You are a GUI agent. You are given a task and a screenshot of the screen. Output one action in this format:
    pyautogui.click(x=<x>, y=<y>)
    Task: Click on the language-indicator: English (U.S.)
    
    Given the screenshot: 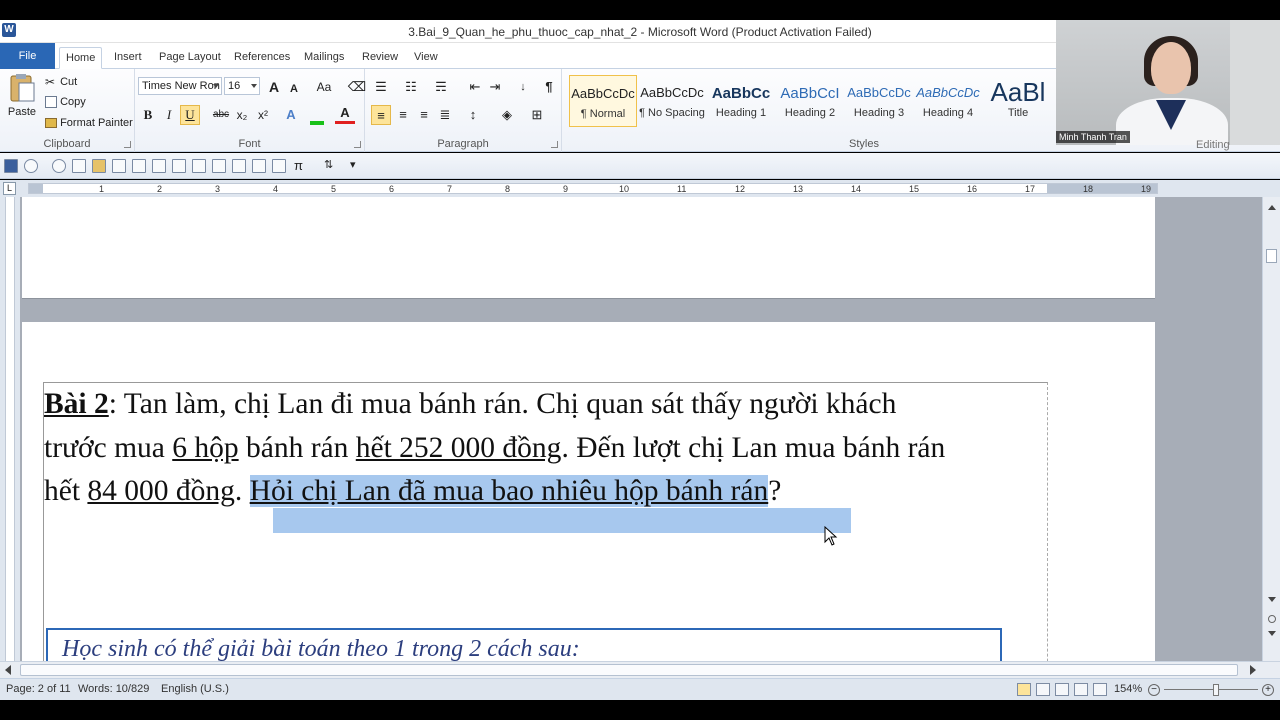 What is the action you would take?
    pyautogui.click(x=195, y=689)
    